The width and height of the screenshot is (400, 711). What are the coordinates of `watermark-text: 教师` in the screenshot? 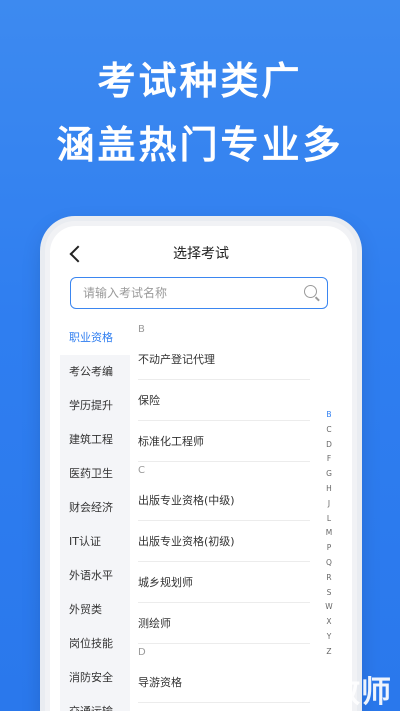 It's located at (361, 692).